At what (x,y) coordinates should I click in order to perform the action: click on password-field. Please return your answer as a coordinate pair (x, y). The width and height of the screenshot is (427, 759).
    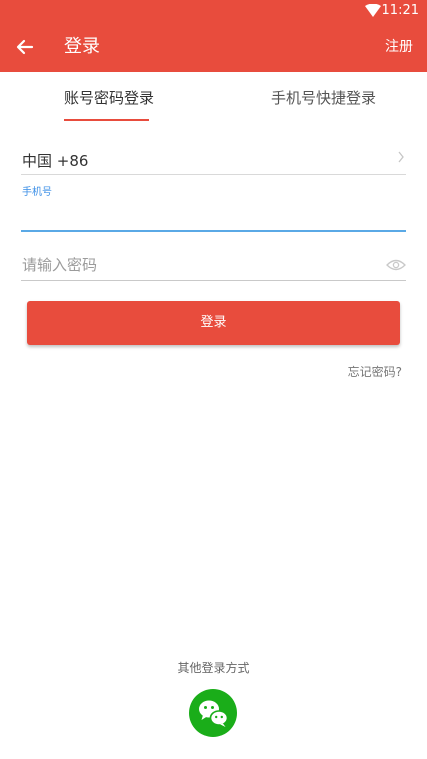
    Looking at the image, I should click on (213, 265).